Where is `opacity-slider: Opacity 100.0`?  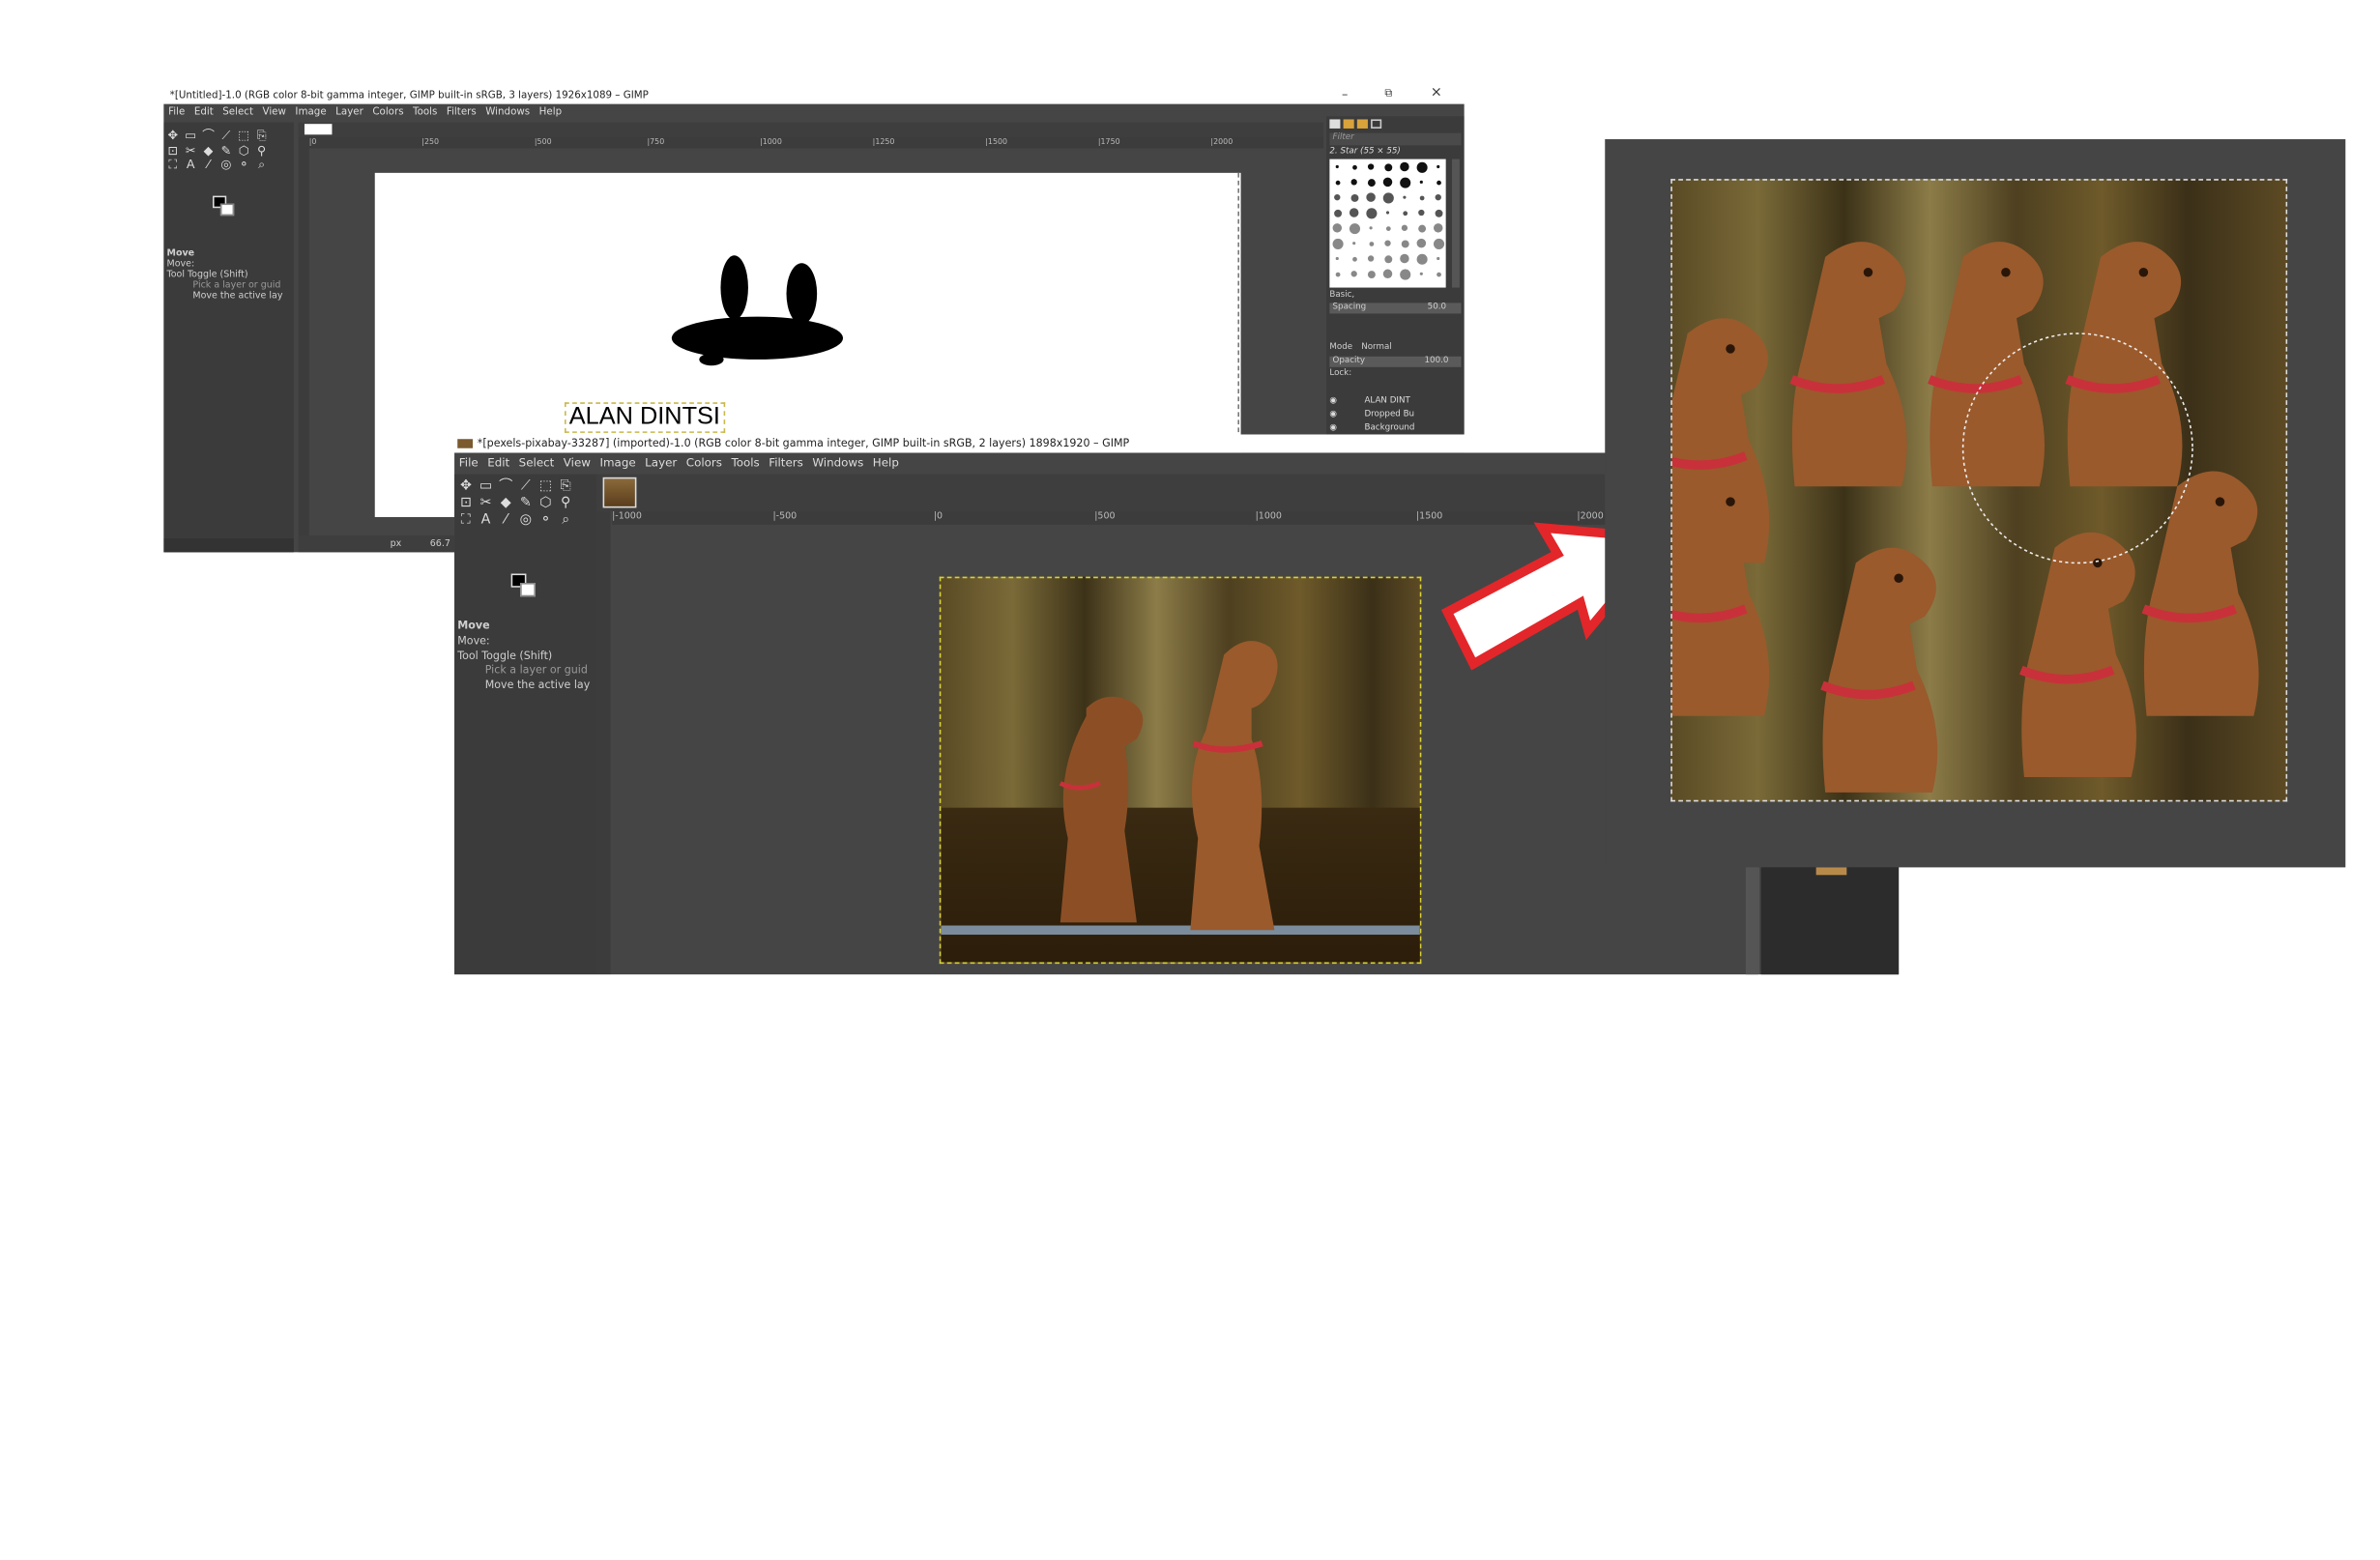 opacity-slider: Opacity 100.0 is located at coordinates (1396, 362).